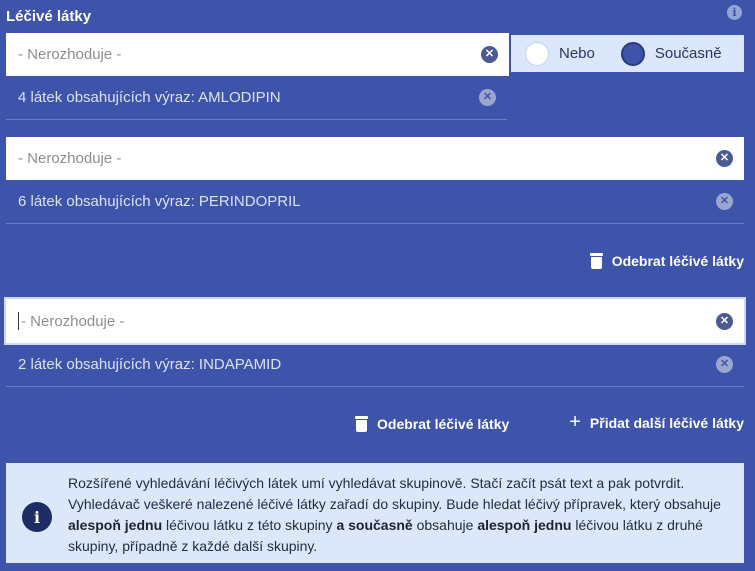 The height and width of the screenshot is (571, 755). I want to click on info-text: léčivou látku z této skupiny, so click(249, 525).